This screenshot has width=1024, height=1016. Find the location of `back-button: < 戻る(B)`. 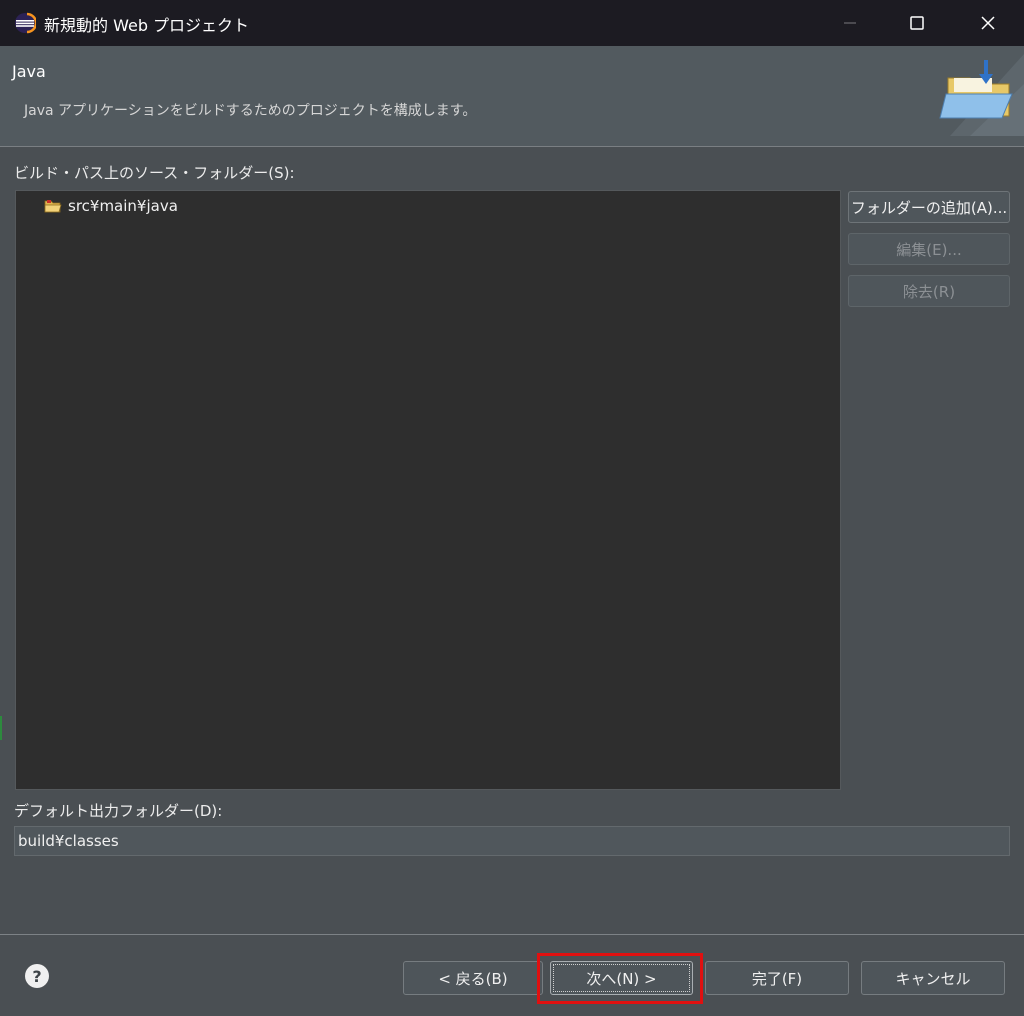

back-button: < 戻る(B) is located at coordinates (473, 978).